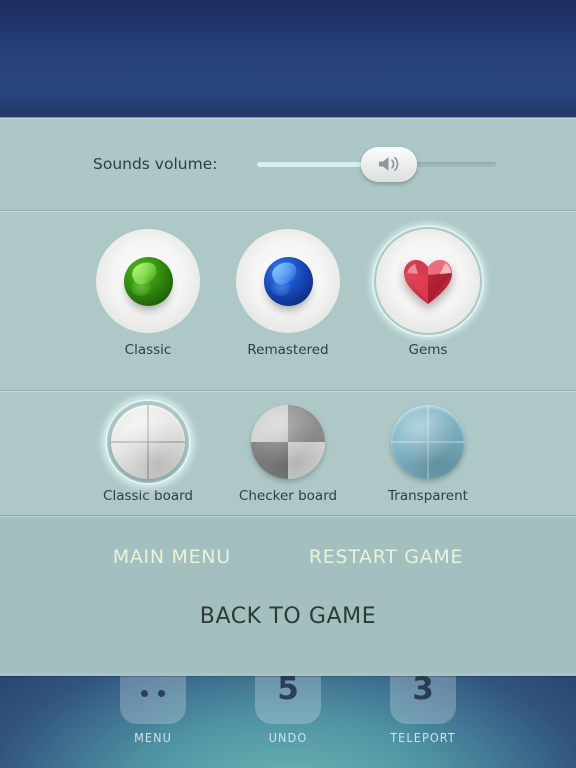 The height and width of the screenshot is (768, 576). I want to click on toolbar-label-undo: UNDO, so click(288, 737).